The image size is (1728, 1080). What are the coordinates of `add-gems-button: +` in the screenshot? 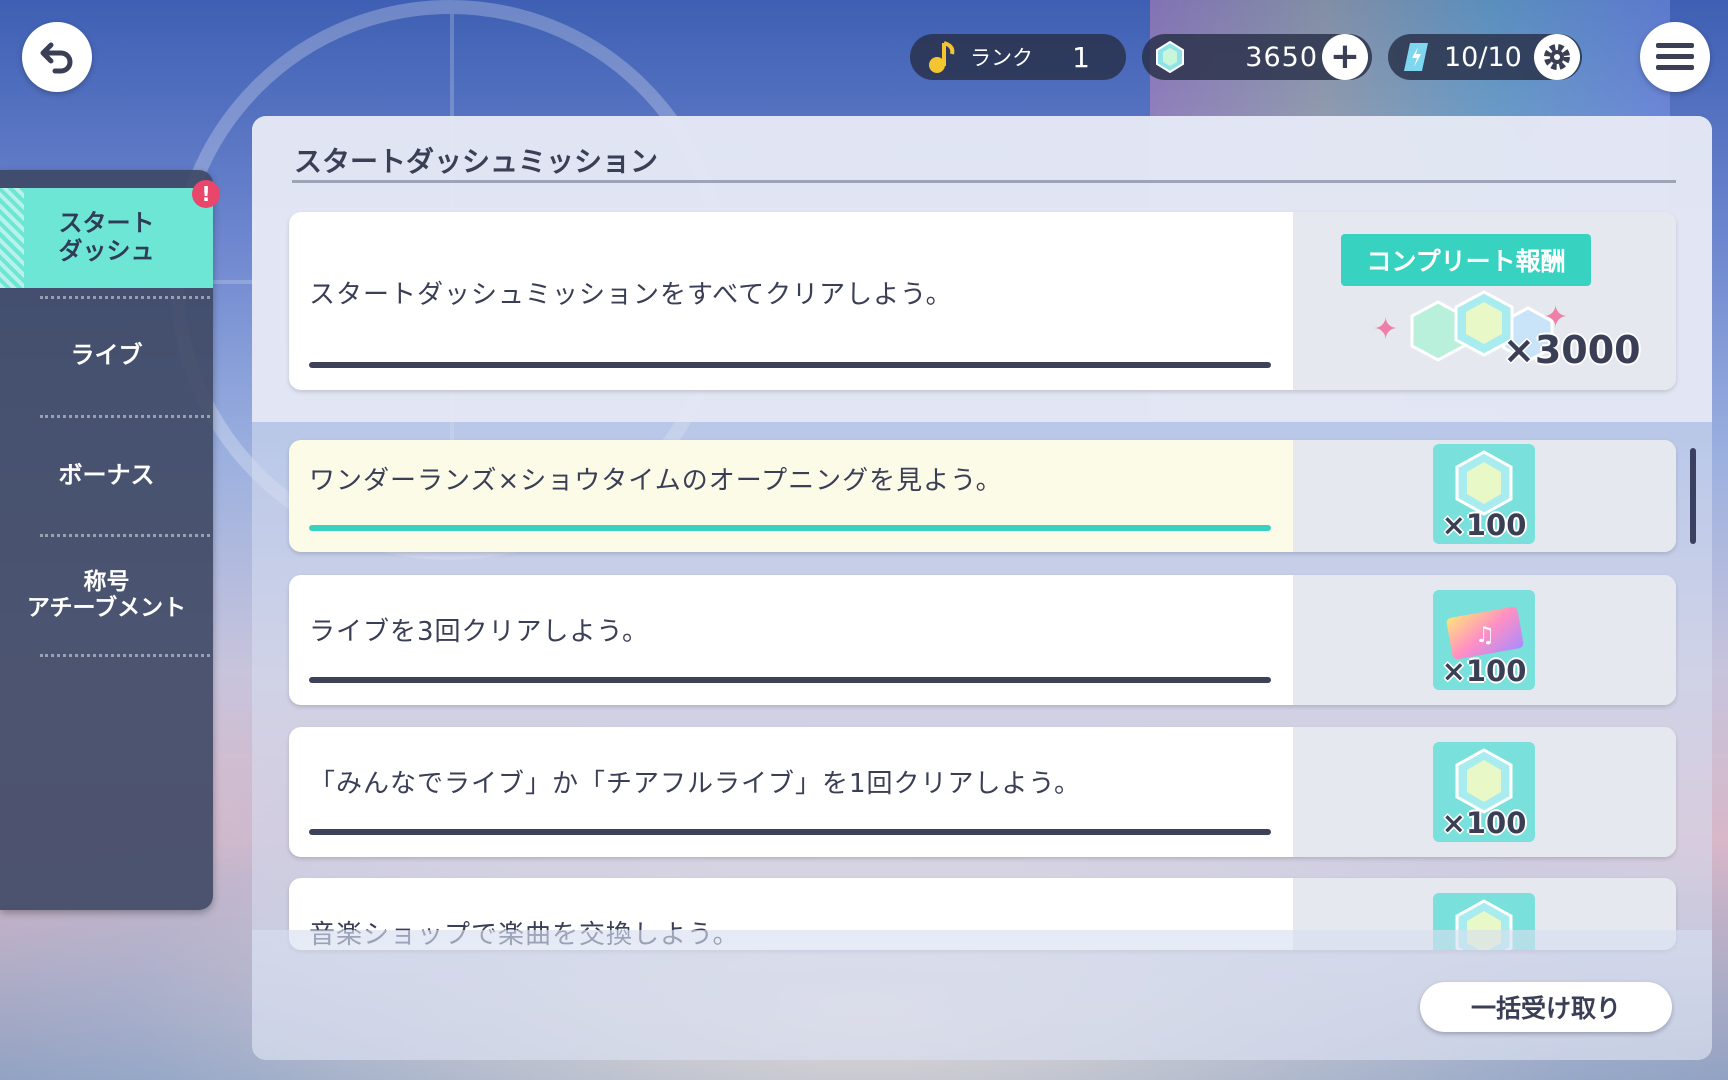 It's located at (1345, 57).